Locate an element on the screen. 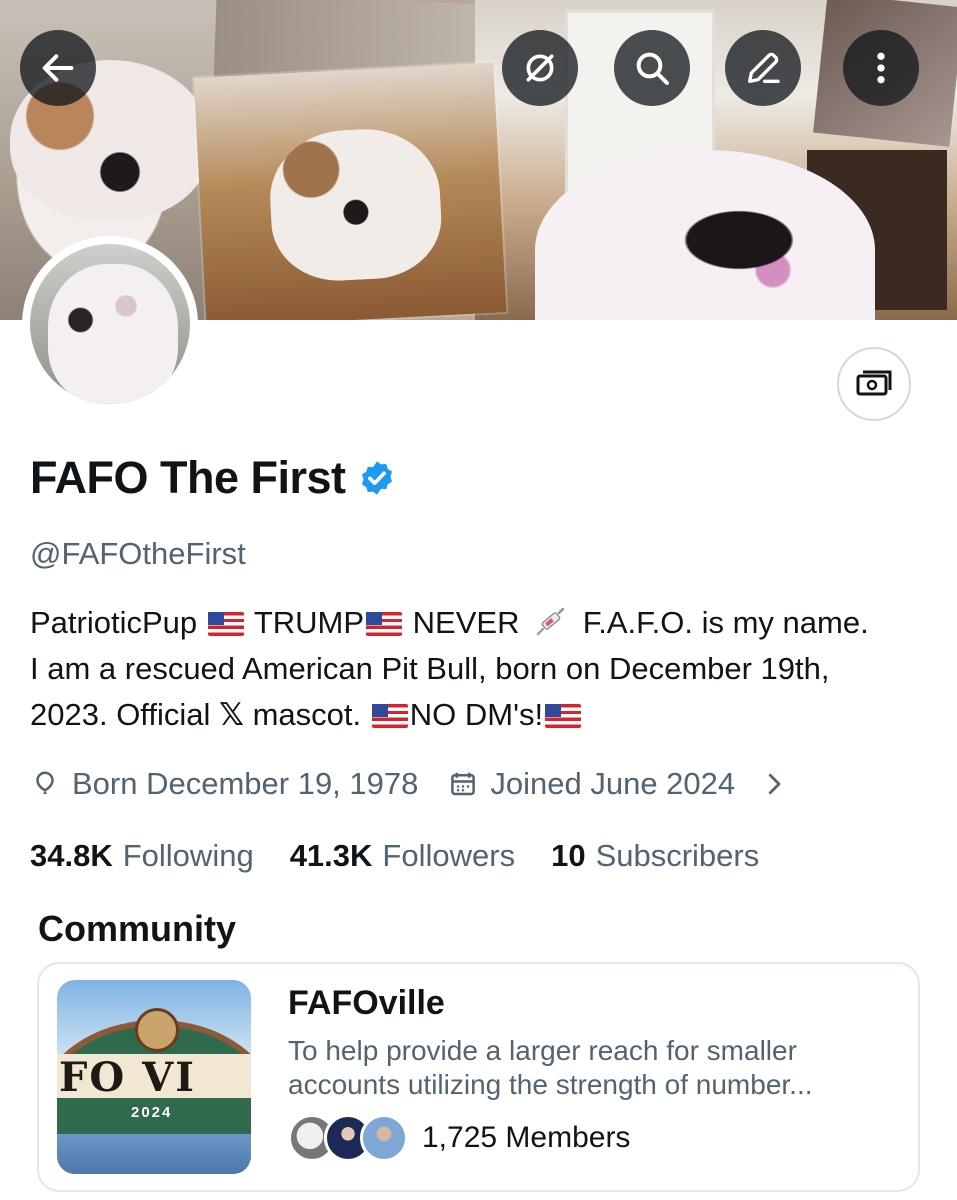  pencil-icon is located at coordinates (764, 68).